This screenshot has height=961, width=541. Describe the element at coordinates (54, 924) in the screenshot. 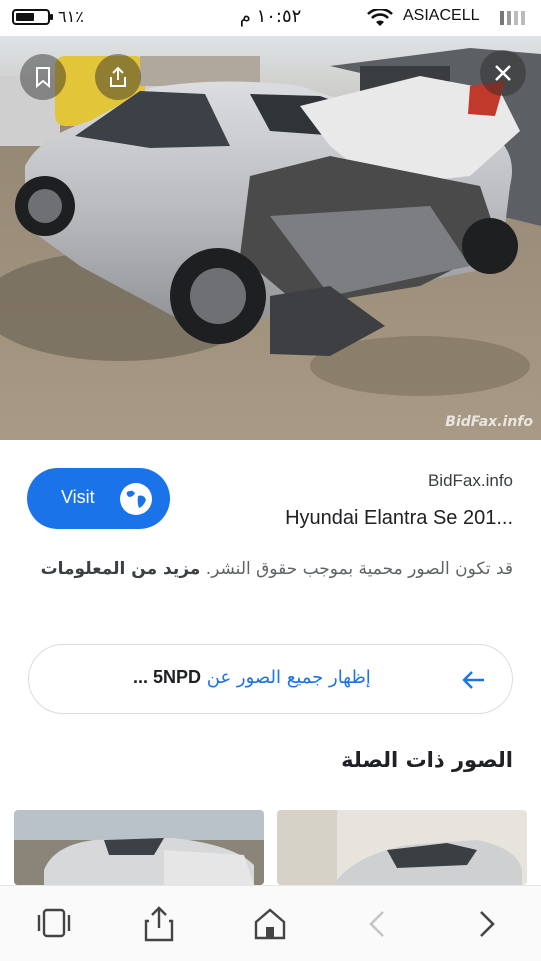

I see `tabs-icon` at that location.